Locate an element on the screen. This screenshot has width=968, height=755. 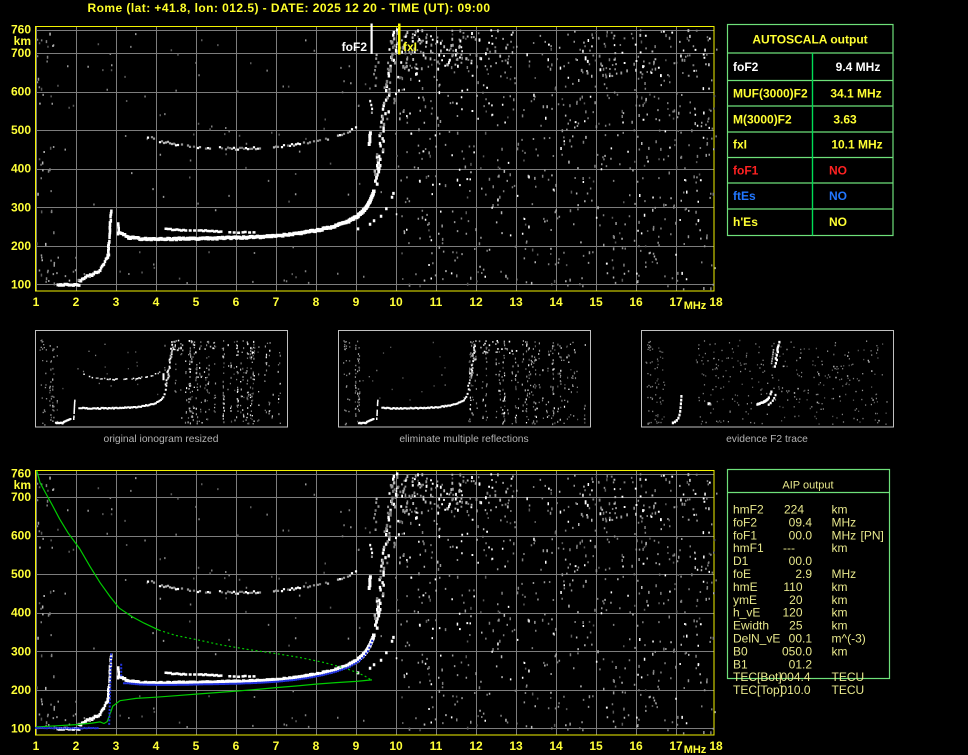
svg-text: AIP output is located at coordinates (807, 486).